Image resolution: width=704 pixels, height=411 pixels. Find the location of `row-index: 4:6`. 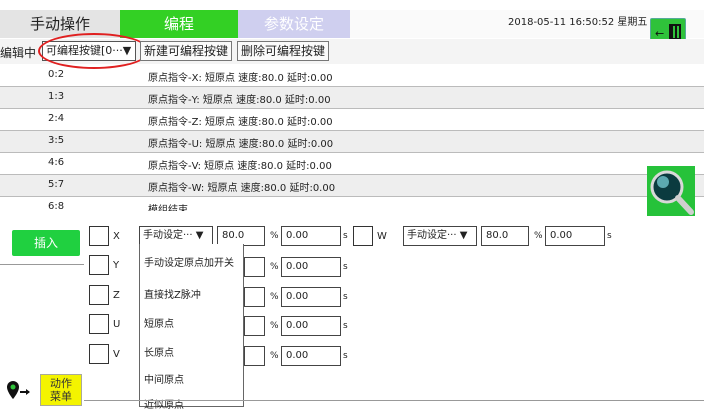

row-index: 4:6 is located at coordinates (56, 162).